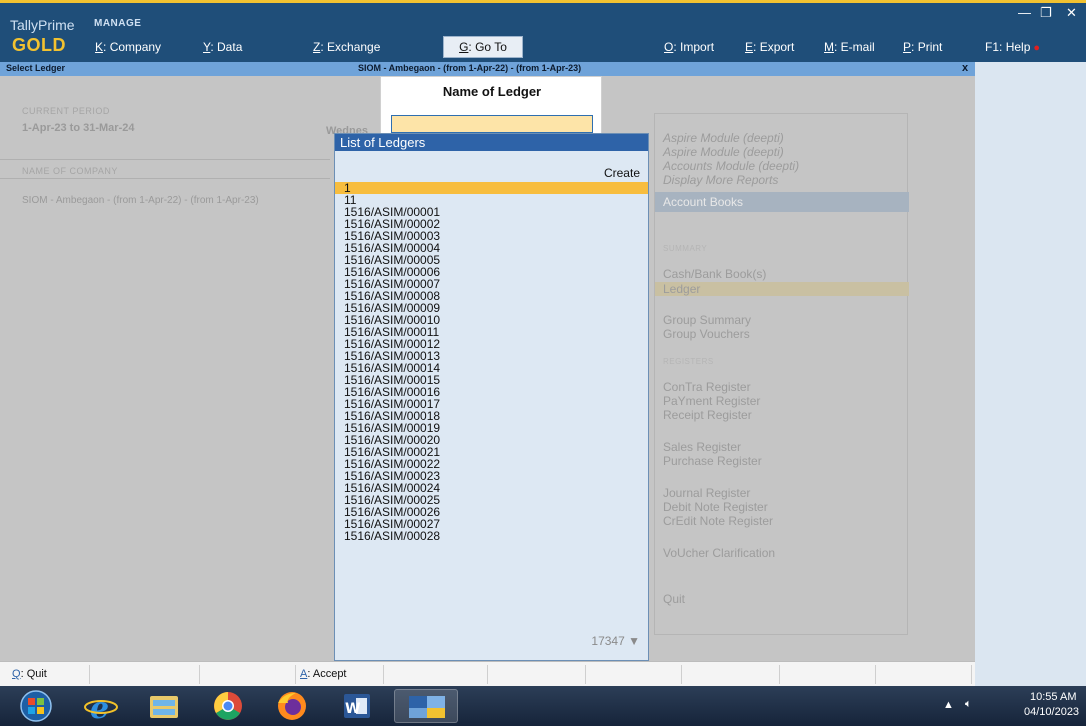  Describe the element at coordinates (1012, 47) in the screenshot. I see `menu-help: F1: Help ●` at that location.